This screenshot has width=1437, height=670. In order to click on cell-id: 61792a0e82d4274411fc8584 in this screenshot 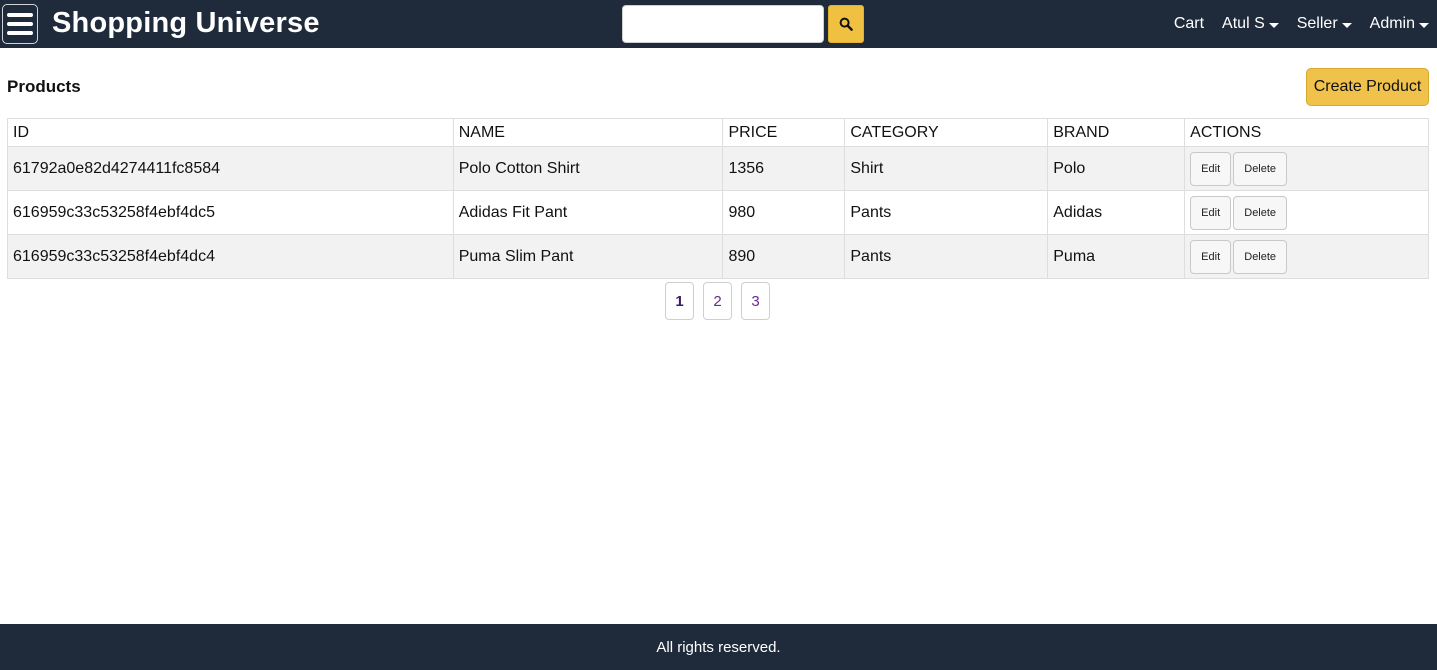, I will do `click(230, 168)`.